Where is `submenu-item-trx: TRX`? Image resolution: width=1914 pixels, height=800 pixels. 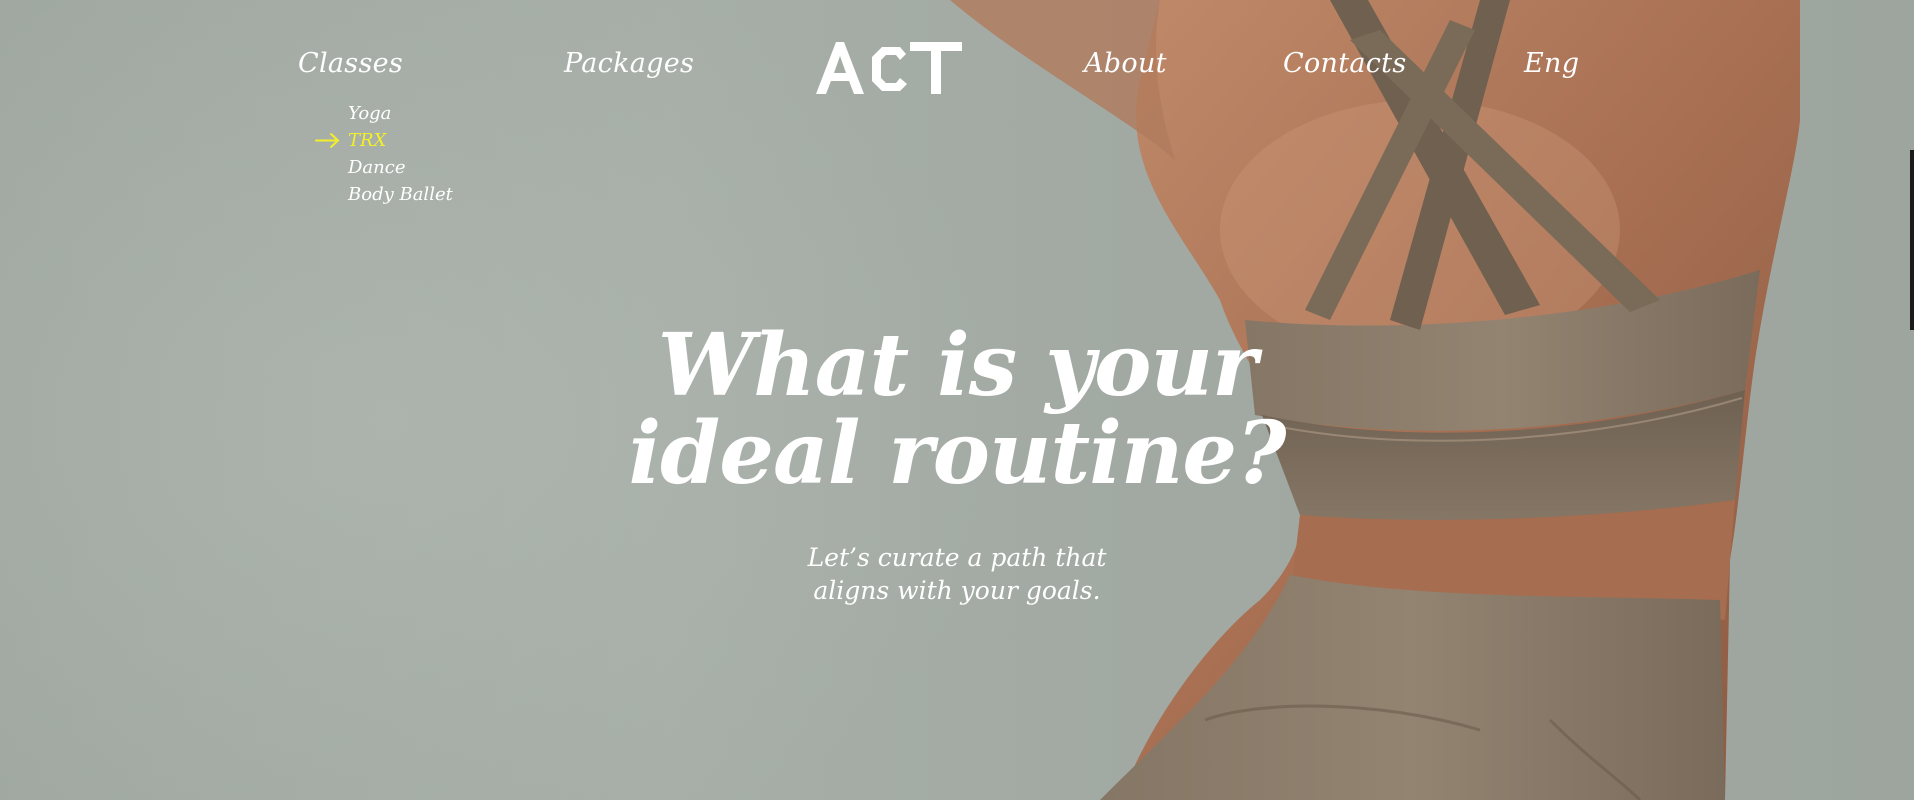 submenu-item-trx: TRX is located at coordinates (383, 140).